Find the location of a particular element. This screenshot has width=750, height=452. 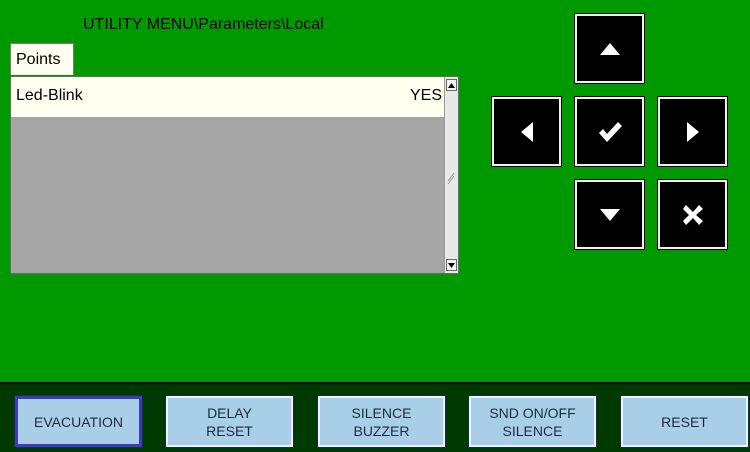

down-arrow-icon is located at coordinates (609, 214).